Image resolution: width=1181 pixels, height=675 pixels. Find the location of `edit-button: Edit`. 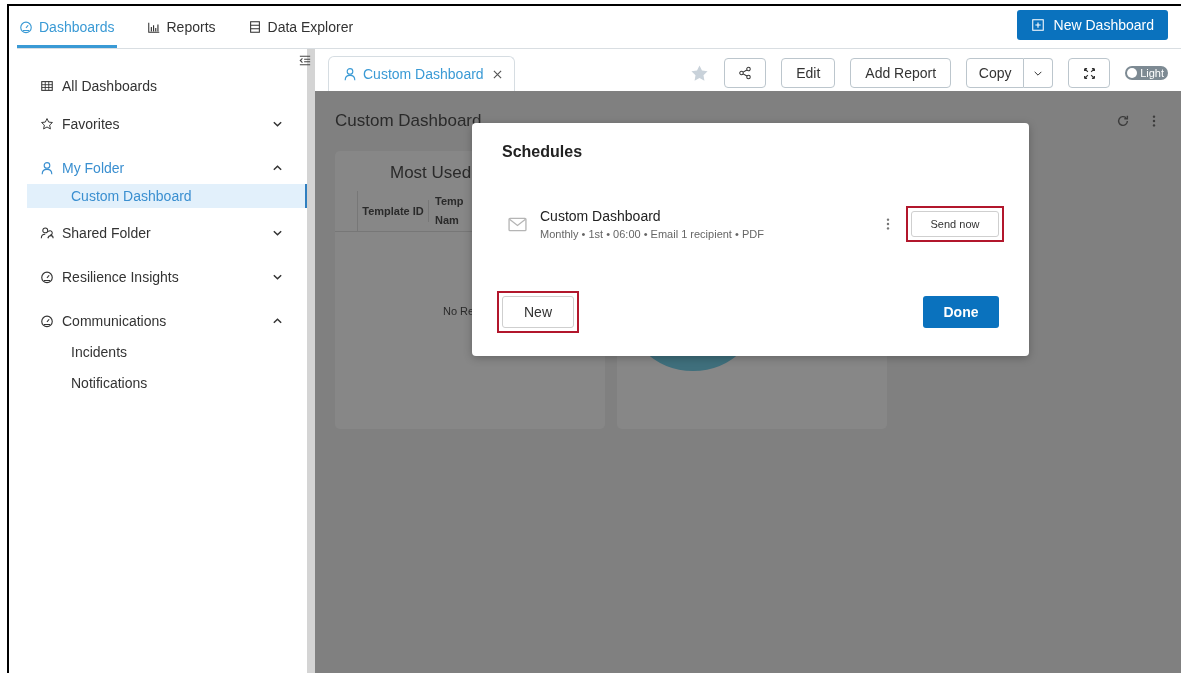

edit-button: Edit is located at coordinates (808, 73).